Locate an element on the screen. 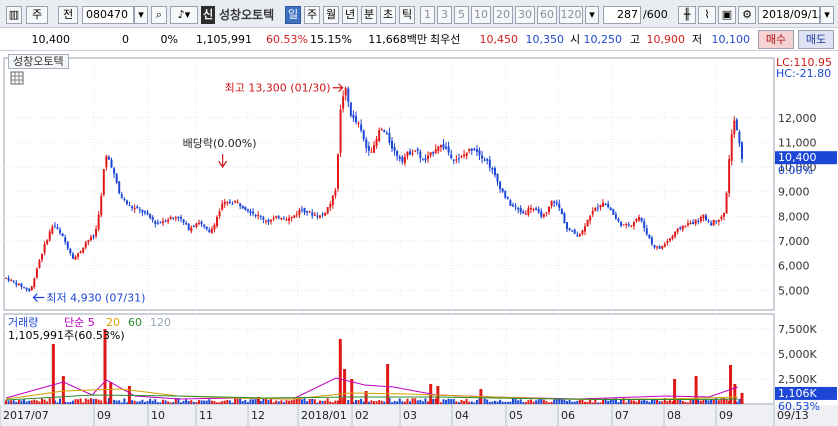  code-dropdown-icon: ▾ is located at coordinates (141, 15).